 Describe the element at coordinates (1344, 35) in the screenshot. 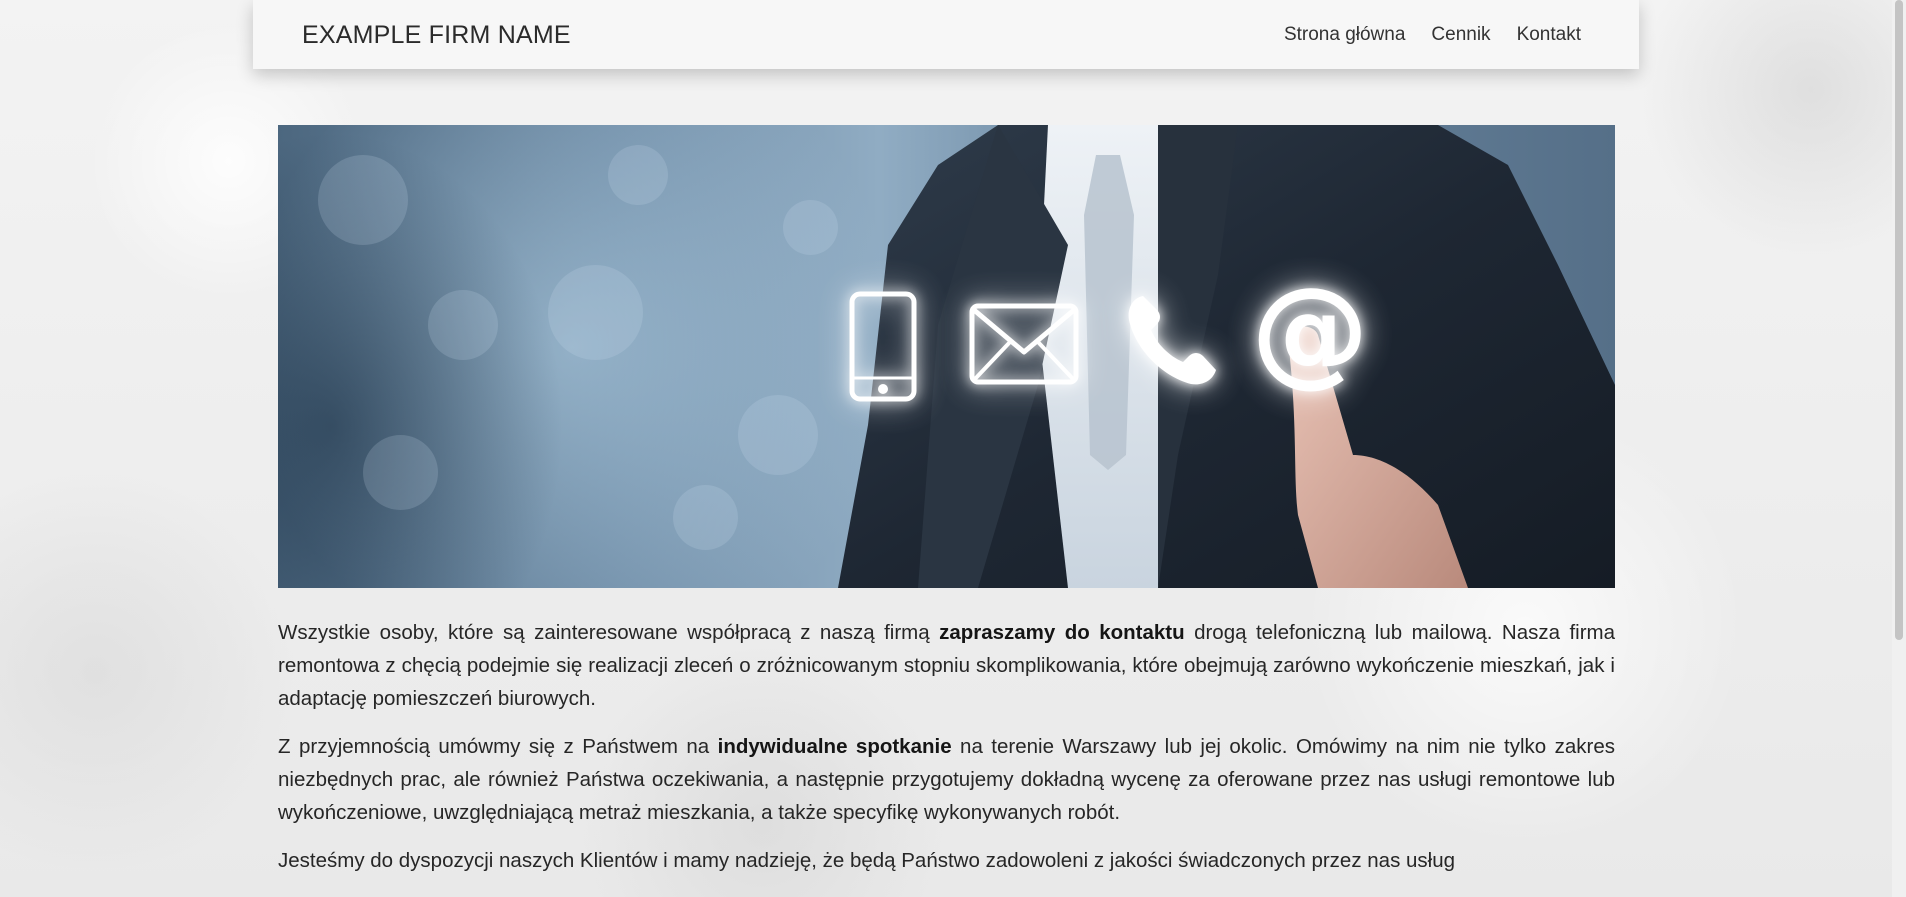

I see `nav-link-home: Strona główna` at that location.